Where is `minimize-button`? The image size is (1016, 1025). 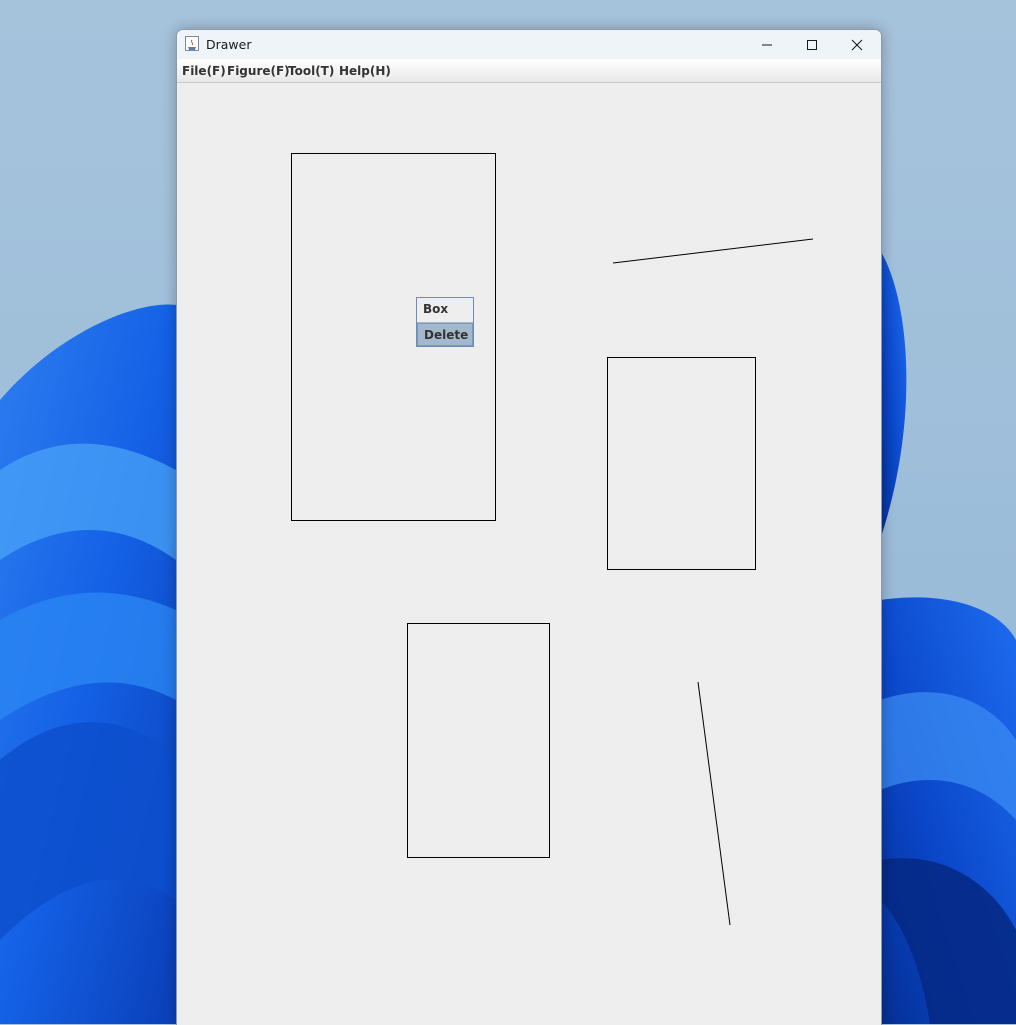
minimize-button is located at coordinates (767, 44).